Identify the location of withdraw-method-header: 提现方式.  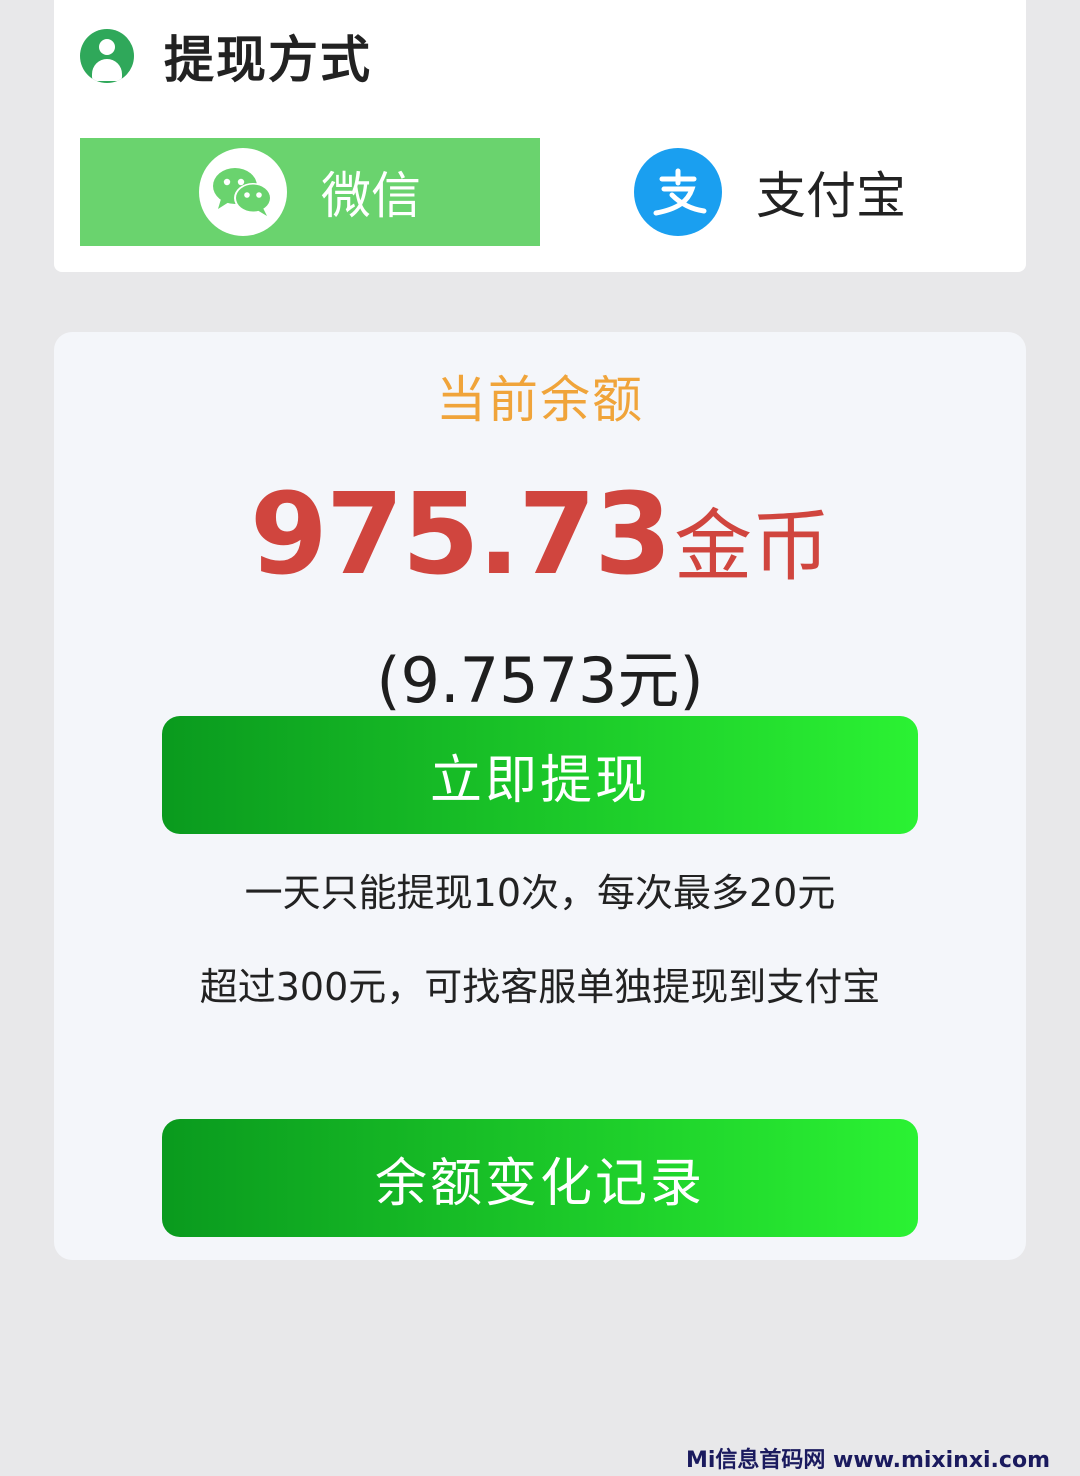
(226, 56).